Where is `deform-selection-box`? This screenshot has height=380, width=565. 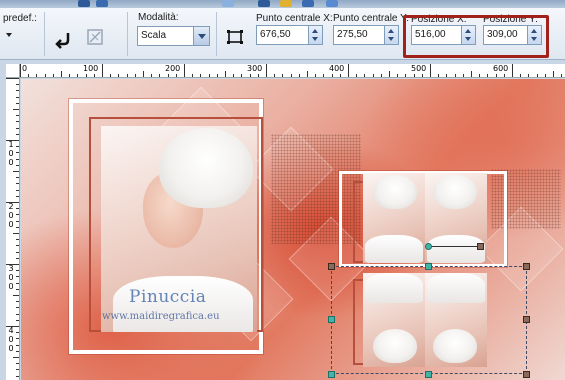
deform-selection-box is located at coordinates (429, 320).